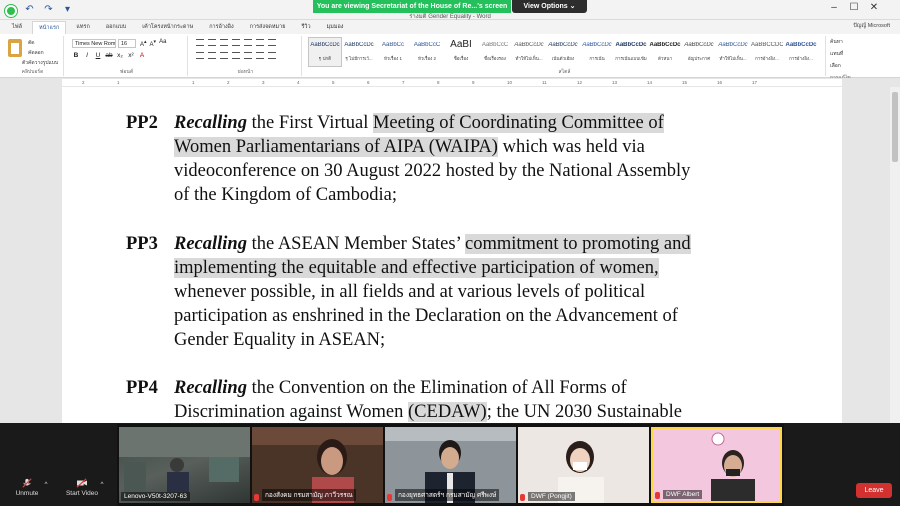 Image resolution: width=900 pixels, height=506 pixels. What do you see at coordinates (200, 55) in the screenshot?
I see `align-left-icon` at bounding box center [200, 55].